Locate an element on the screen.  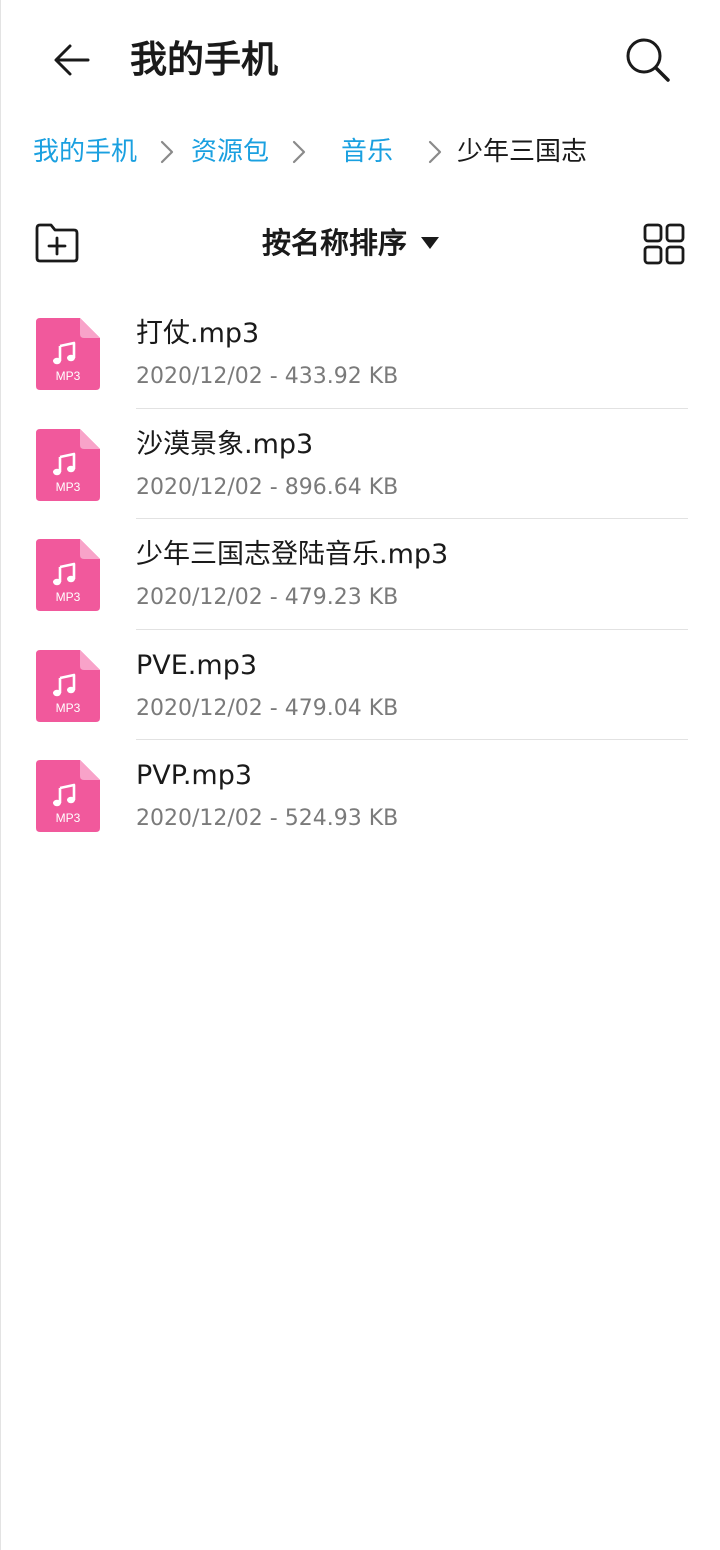
back-button is located at coordinates (72, 60).